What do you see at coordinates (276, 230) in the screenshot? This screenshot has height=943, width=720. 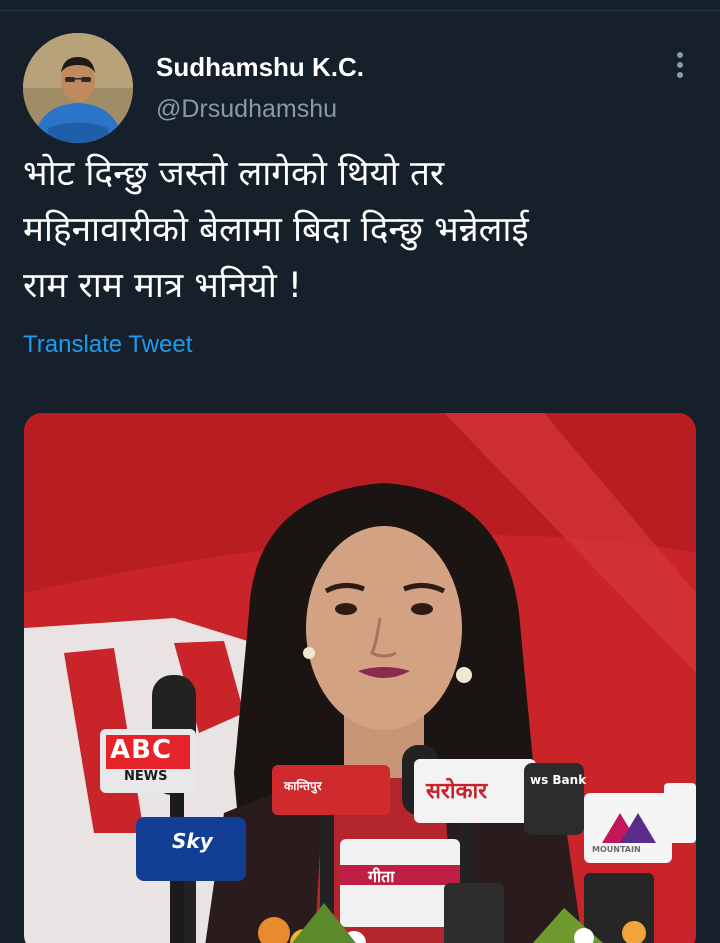 I see `tweet-text-line: महिनावारीको बेलामा बिदा दिन्छु भन्नेलाई` at bounding box center [276, 230].